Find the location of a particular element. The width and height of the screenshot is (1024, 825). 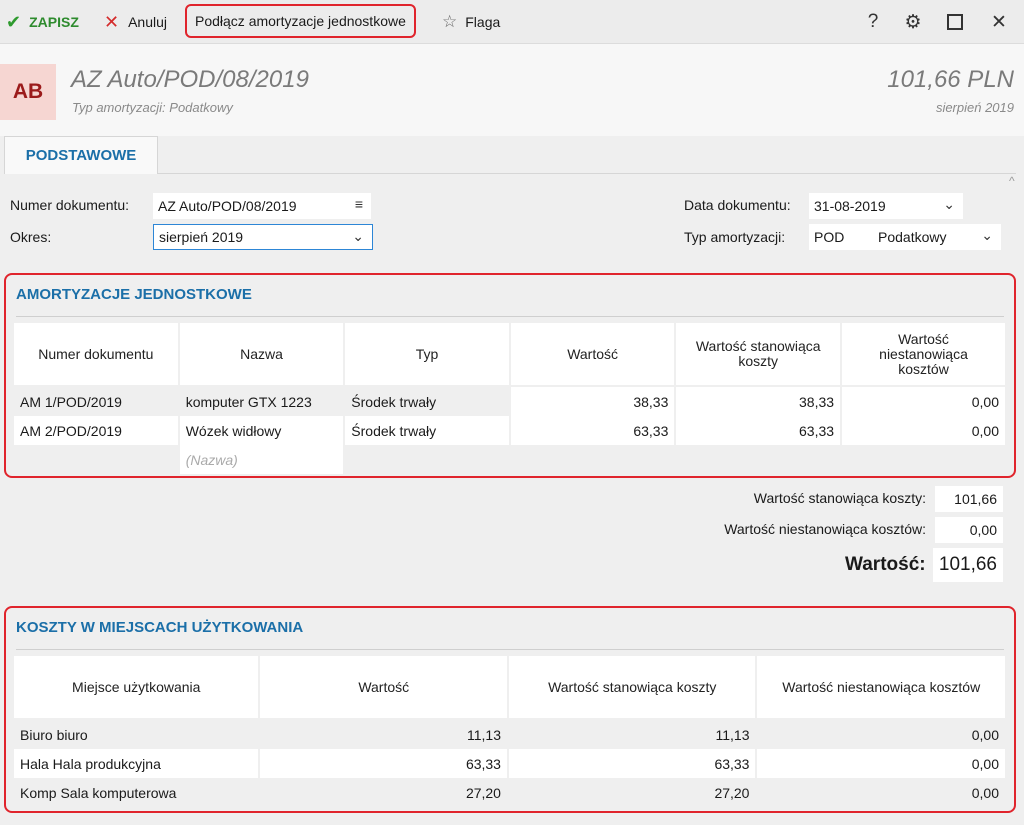

period-value: sierpień 2019 is located at coordinates (201, 237).